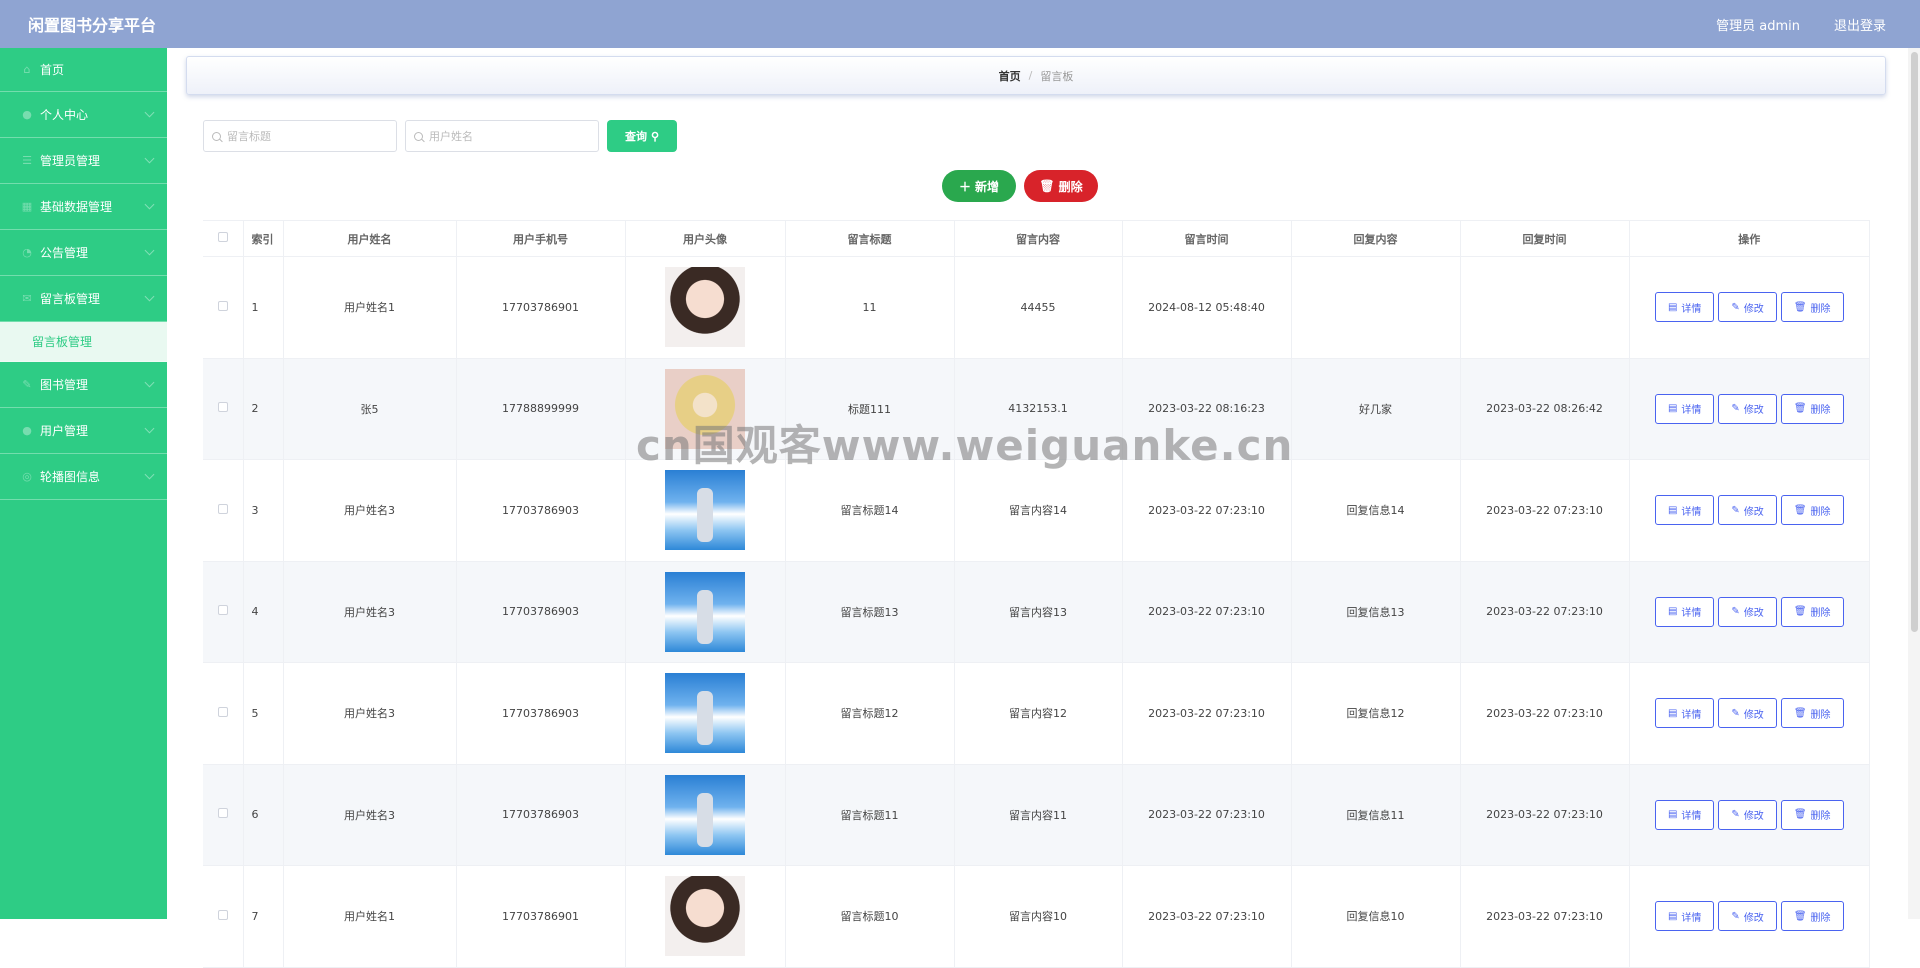  Describe the element at coordinates (1061, 186) in the screenshot. I see `batch-delete-button: 🗑 删除` at that location.